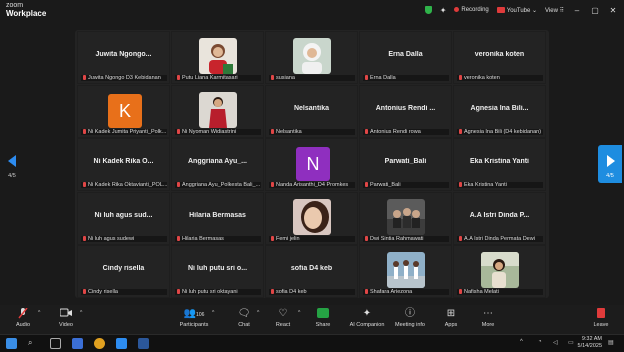 The width and height of the screenshot is (624, 352). Describe the element at coordinates (555, 342) in the screenshot. I see `volume-icon: ◁` at that location.